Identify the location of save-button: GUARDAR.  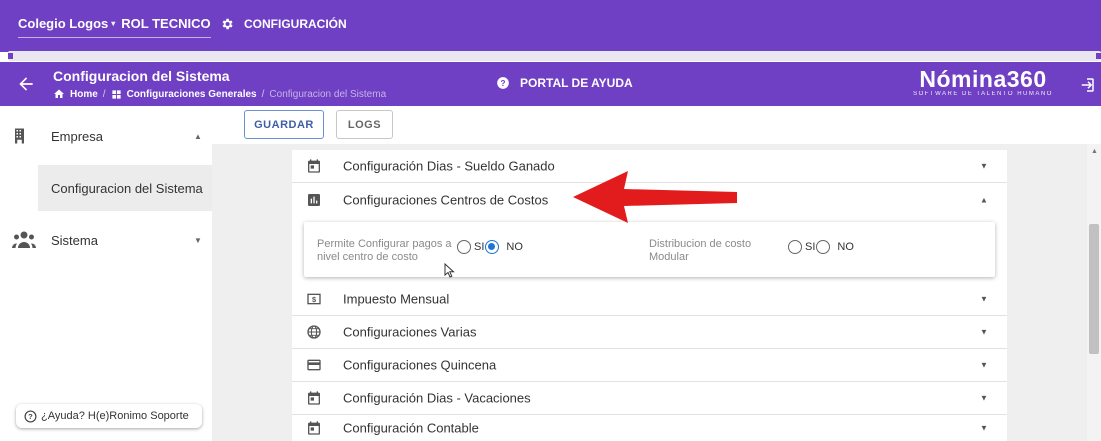
(284, 124).